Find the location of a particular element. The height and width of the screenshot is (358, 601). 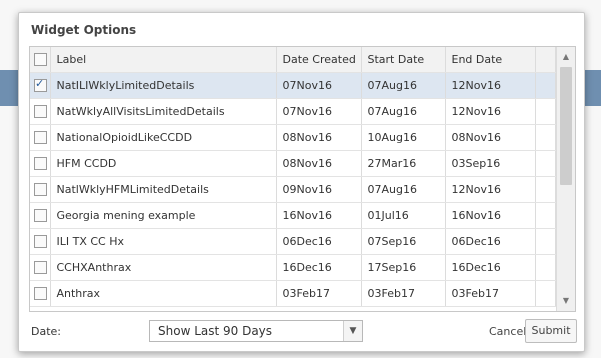

header-row: Label Date Created Start Date End Date is located at coordinates (293, 60).